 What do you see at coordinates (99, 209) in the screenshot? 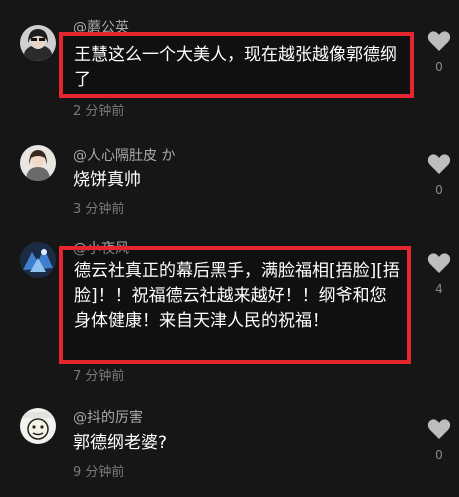
I see `comment-time: 3 分钟前` at bounding box center [99, 209].